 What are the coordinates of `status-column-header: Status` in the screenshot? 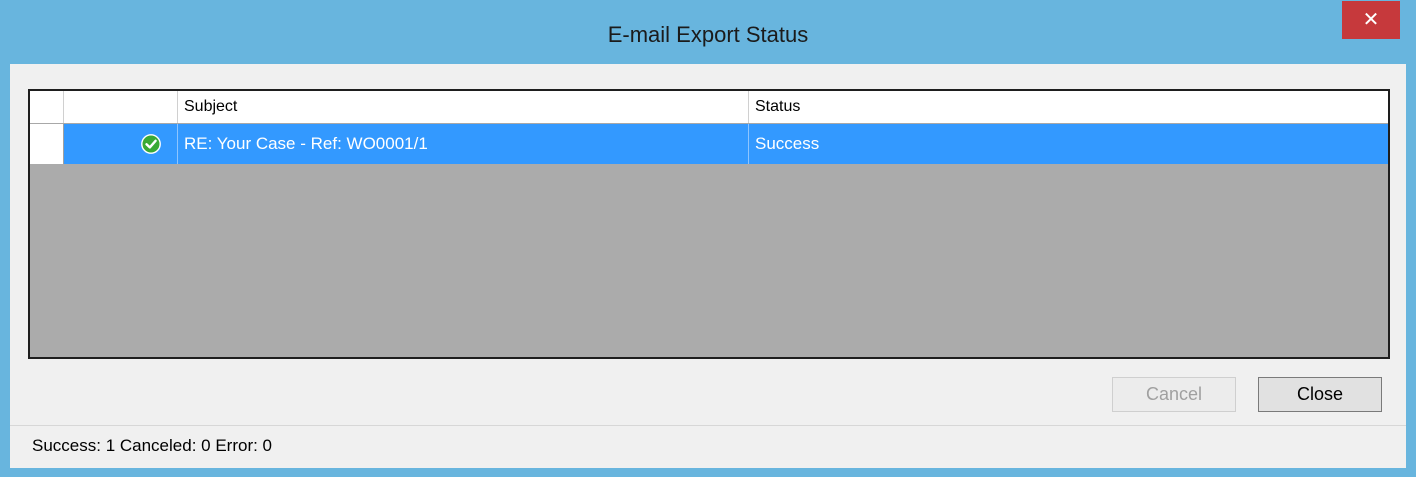 It's located at (1068, 107).